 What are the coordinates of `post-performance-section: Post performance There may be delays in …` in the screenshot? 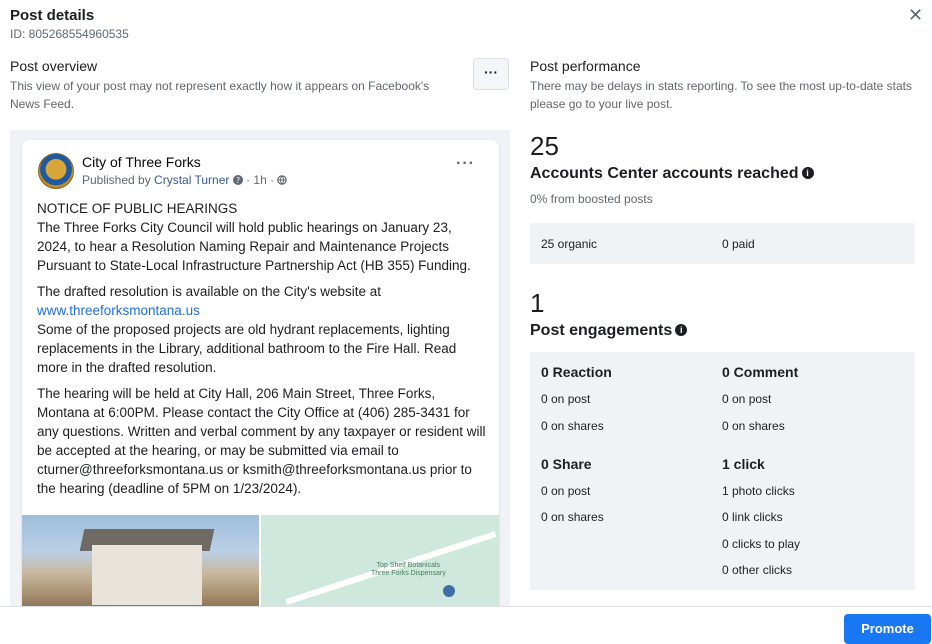 It's located at (725, 132).